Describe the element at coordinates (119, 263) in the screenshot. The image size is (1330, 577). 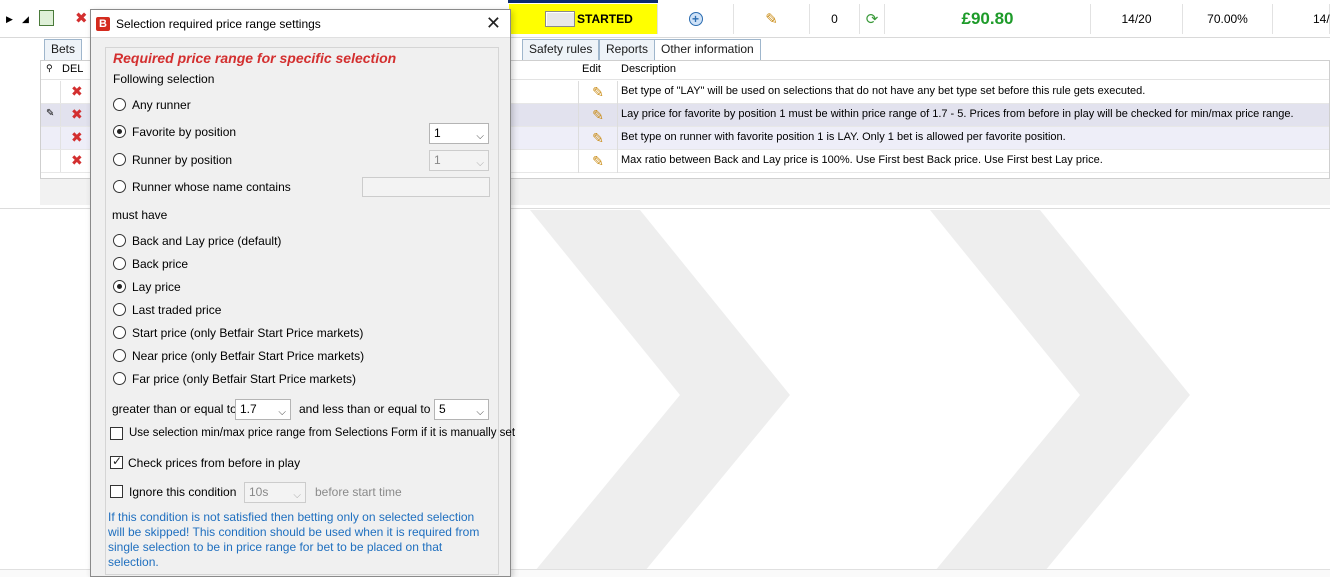
I see `back-price-radio` at that location.